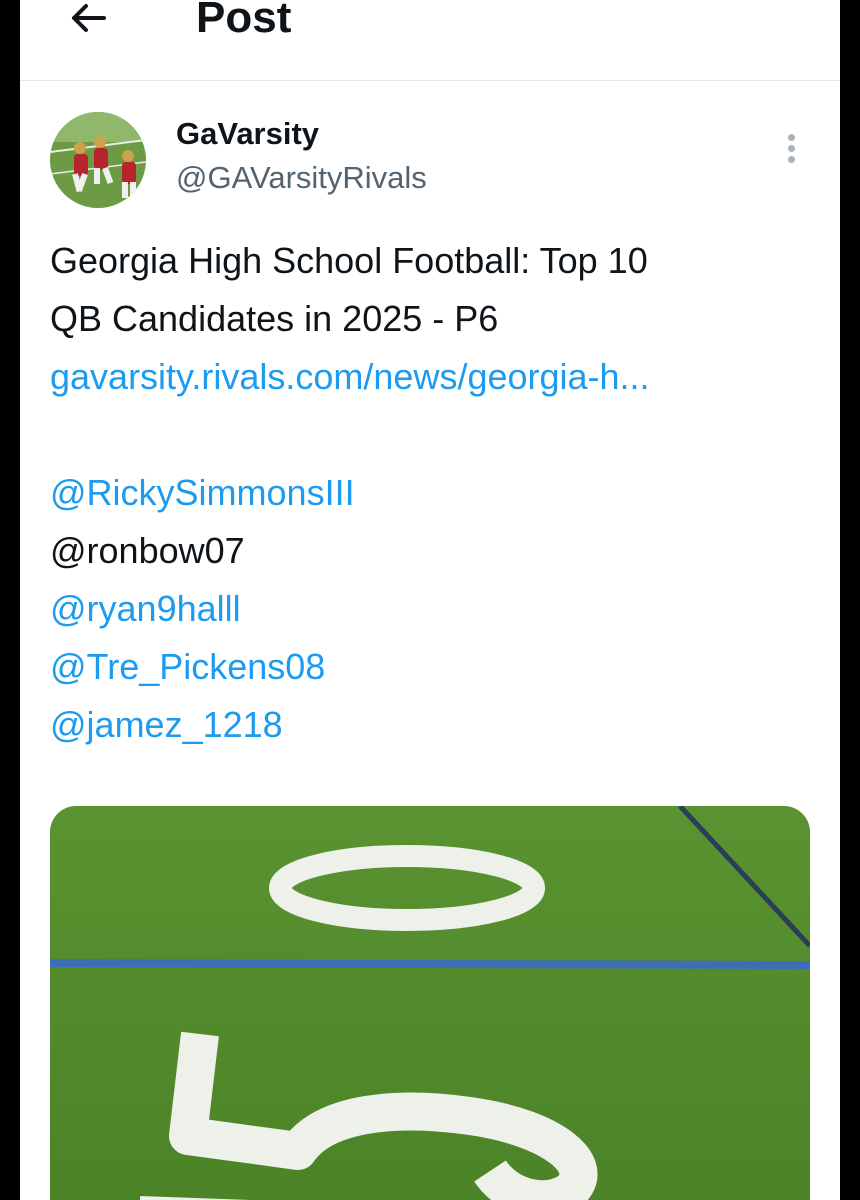 This screenshot has height=1200, width=860. I want to click on author-handle: @GAVarsityRivals, so click(301, 178).